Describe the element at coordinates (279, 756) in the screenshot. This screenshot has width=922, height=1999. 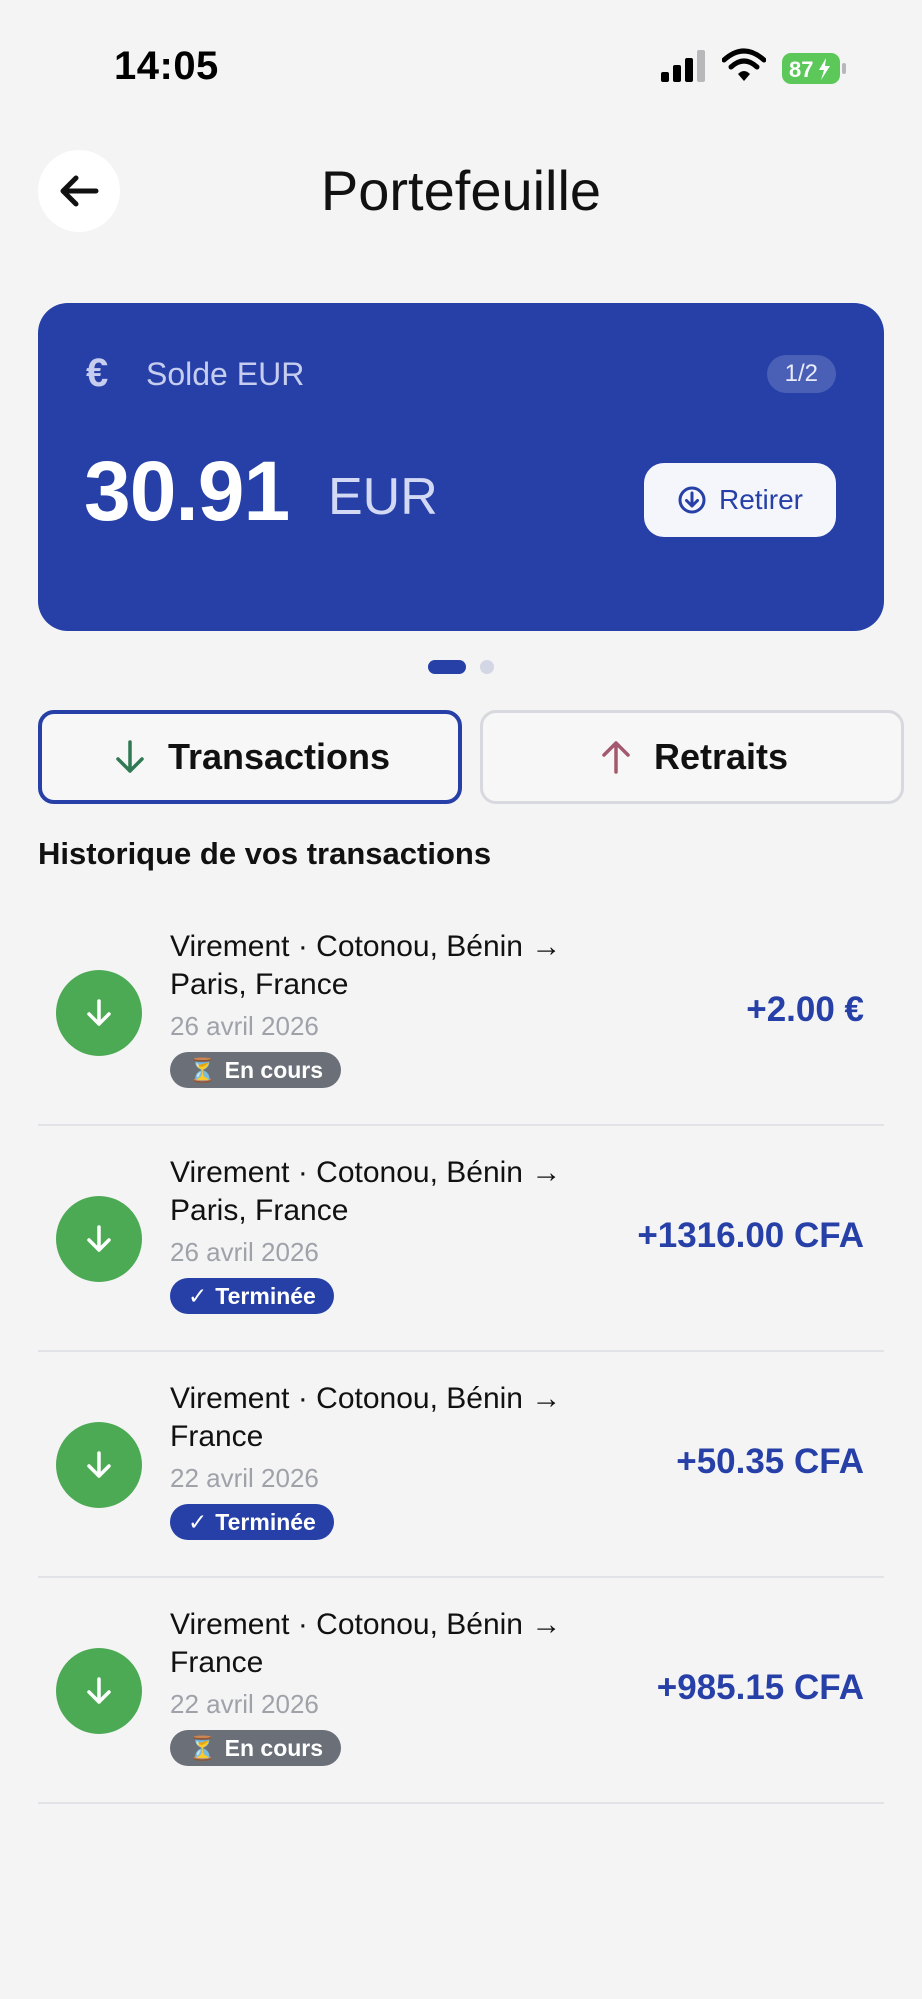
I see `tab-transactions-label: Transactions` at that location.